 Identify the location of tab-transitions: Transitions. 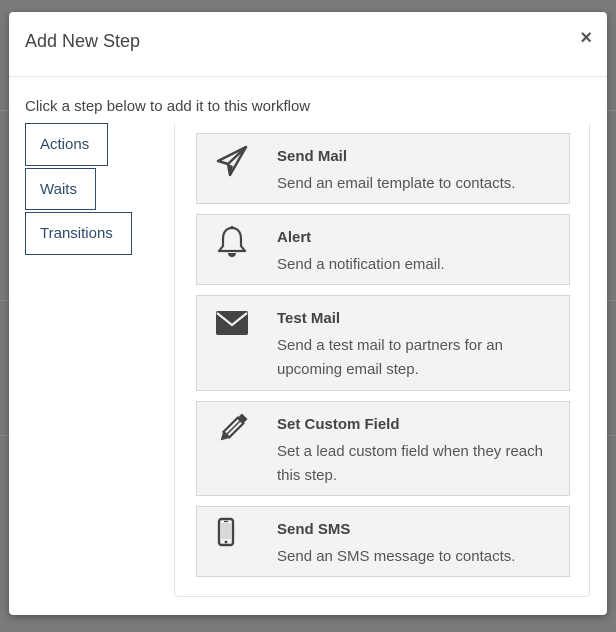
(78, 233).